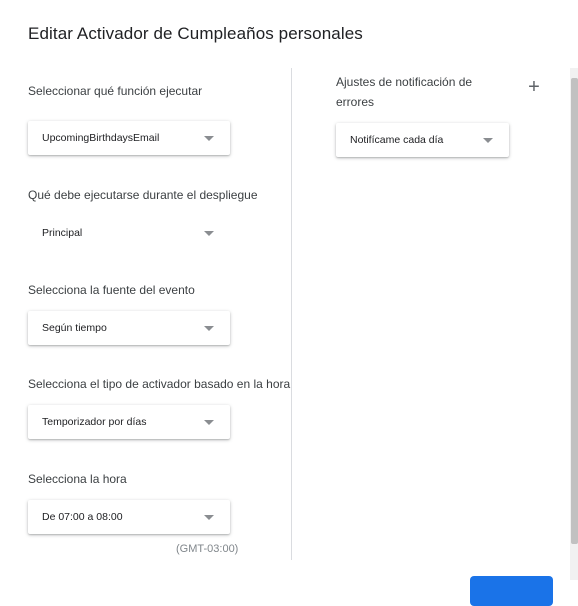  I want to click on event-source-select-value: Según tiempo, so click(74, 328).